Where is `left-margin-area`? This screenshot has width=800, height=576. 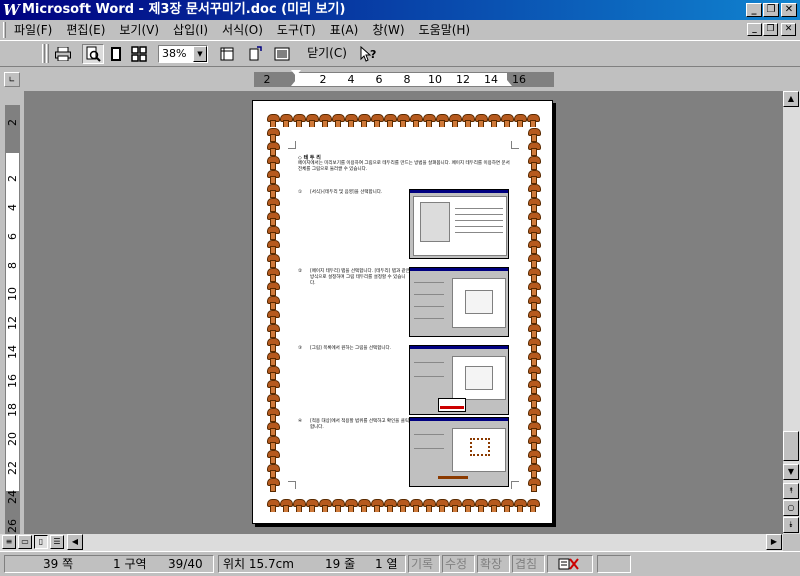 left-margin-area is located at coordinates (275, 79).